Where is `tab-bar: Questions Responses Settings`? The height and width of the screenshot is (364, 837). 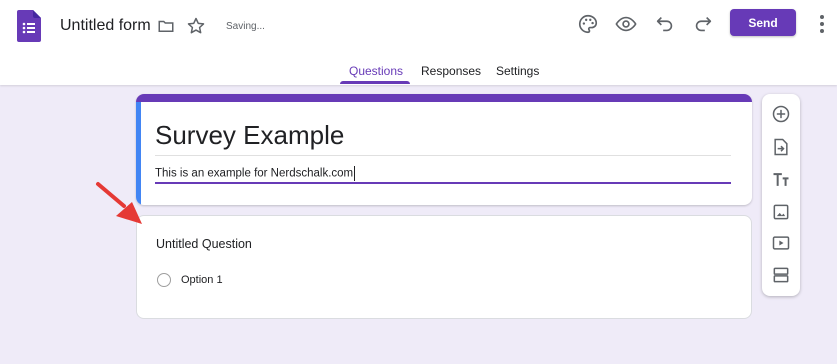
tab-bar: Questions Responses Settings is located at coordinates (418, 70).